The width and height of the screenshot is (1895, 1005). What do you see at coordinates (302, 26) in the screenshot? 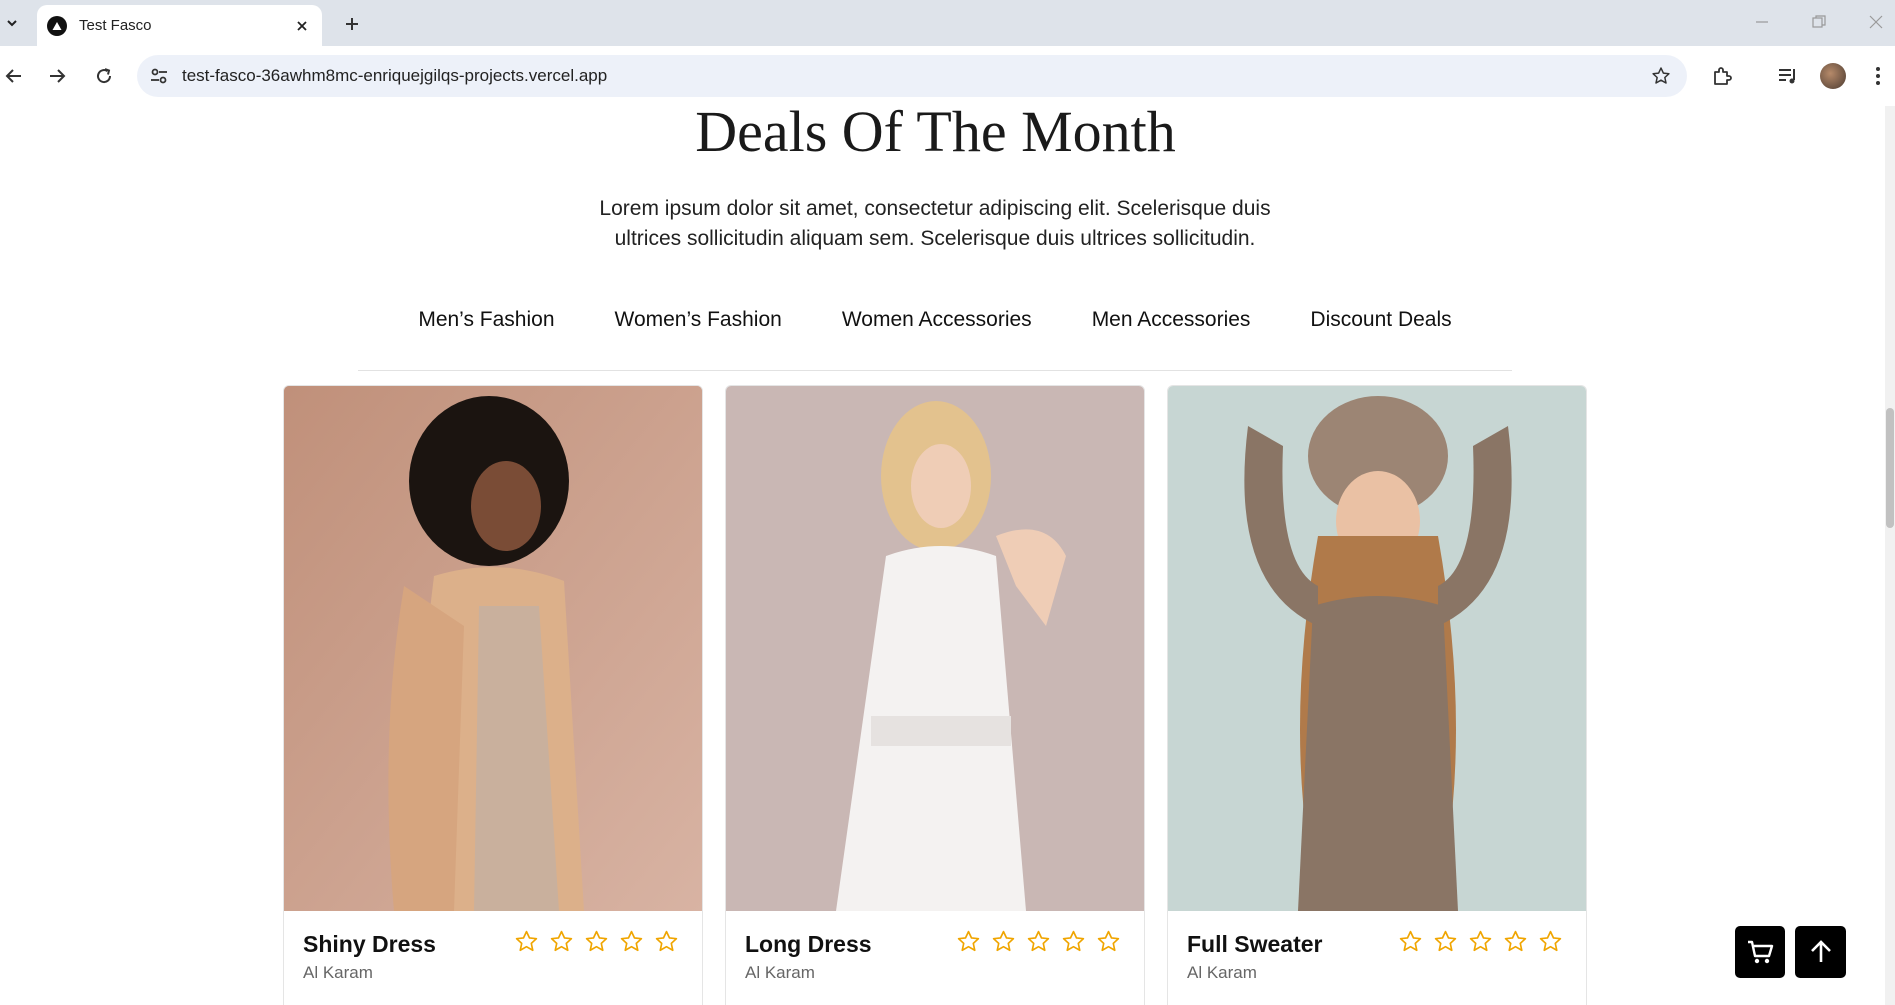
I see `close-tab-icon` at bounding box center [302, 26].